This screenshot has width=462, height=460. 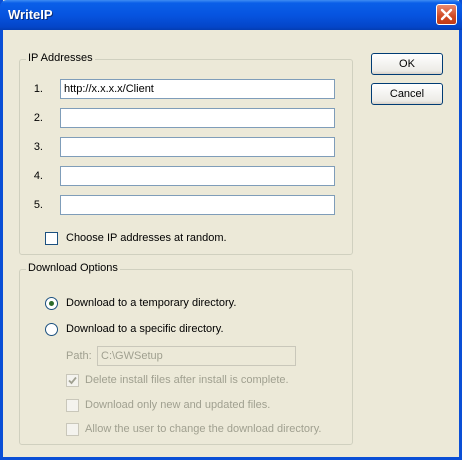 What do you see at coordinates (146, 238) in the screenshot?
I see `random-ip-label: Choose IP addresses at random.` at bounding box center [146, 238].